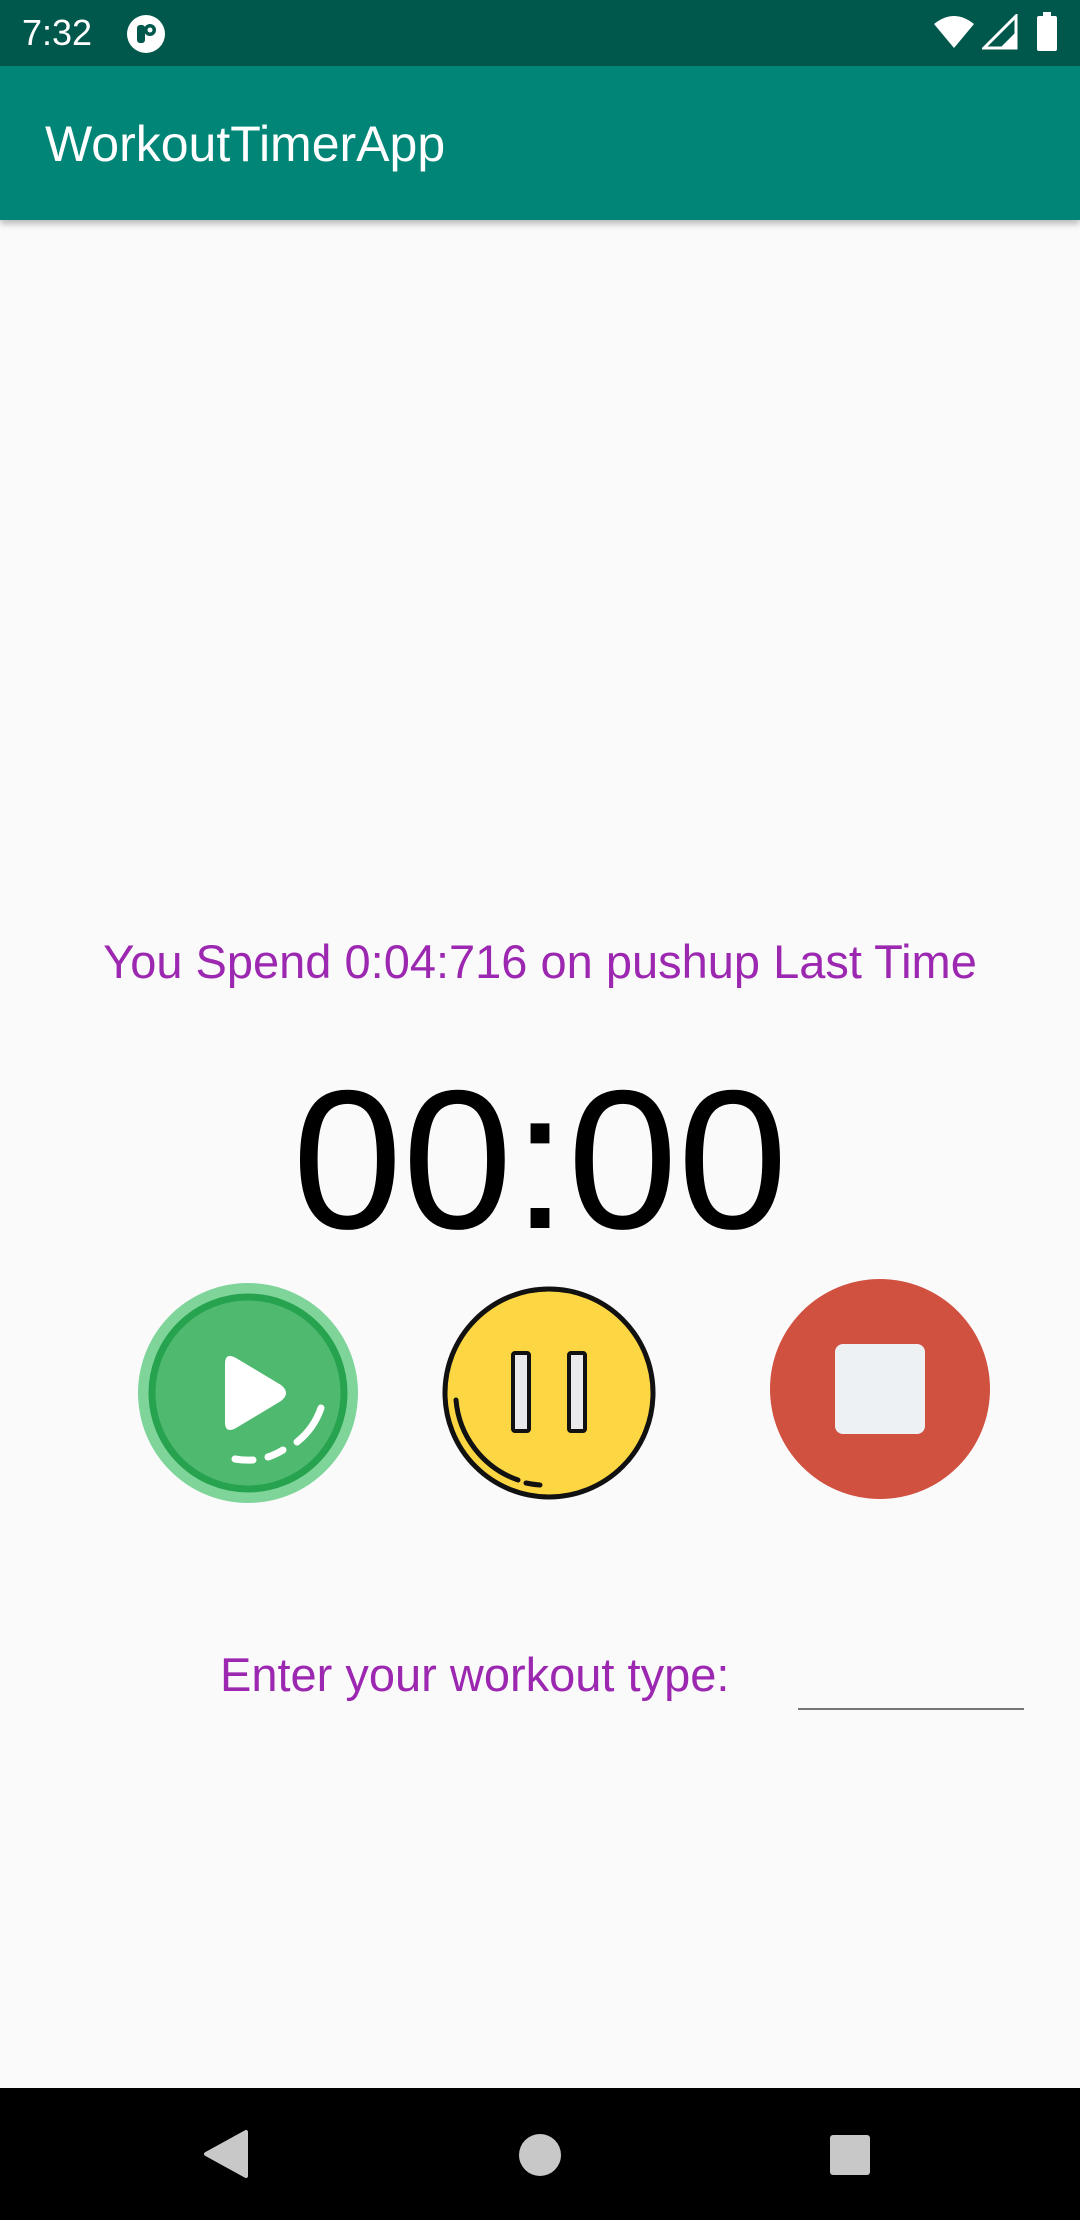 This screenshot has height=2220, width=1080. I want to click on timer-display: 00:00, so click(540, 1159).